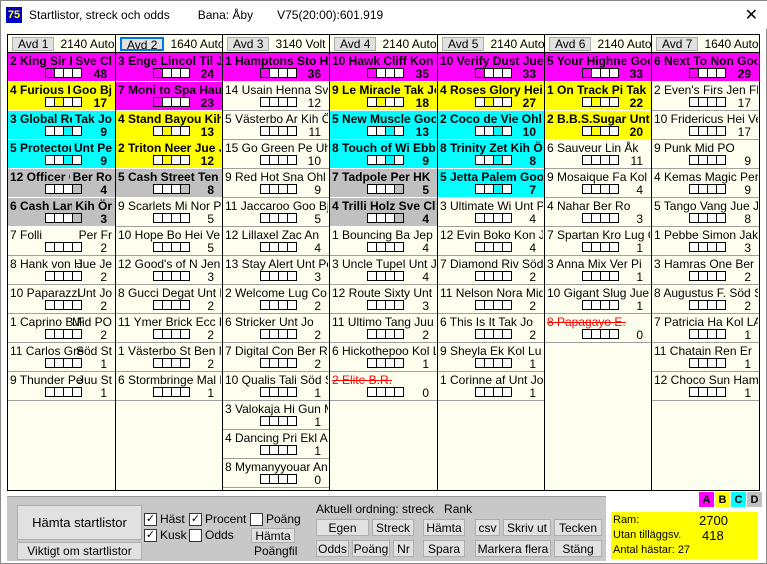 This screenshot has width=767, height=564. What do you see at coordinates (705, 125) in the screenshot?
I see `horse-row: 10 Fridericus Hei Ve 17` at bounding box center [705, 125].